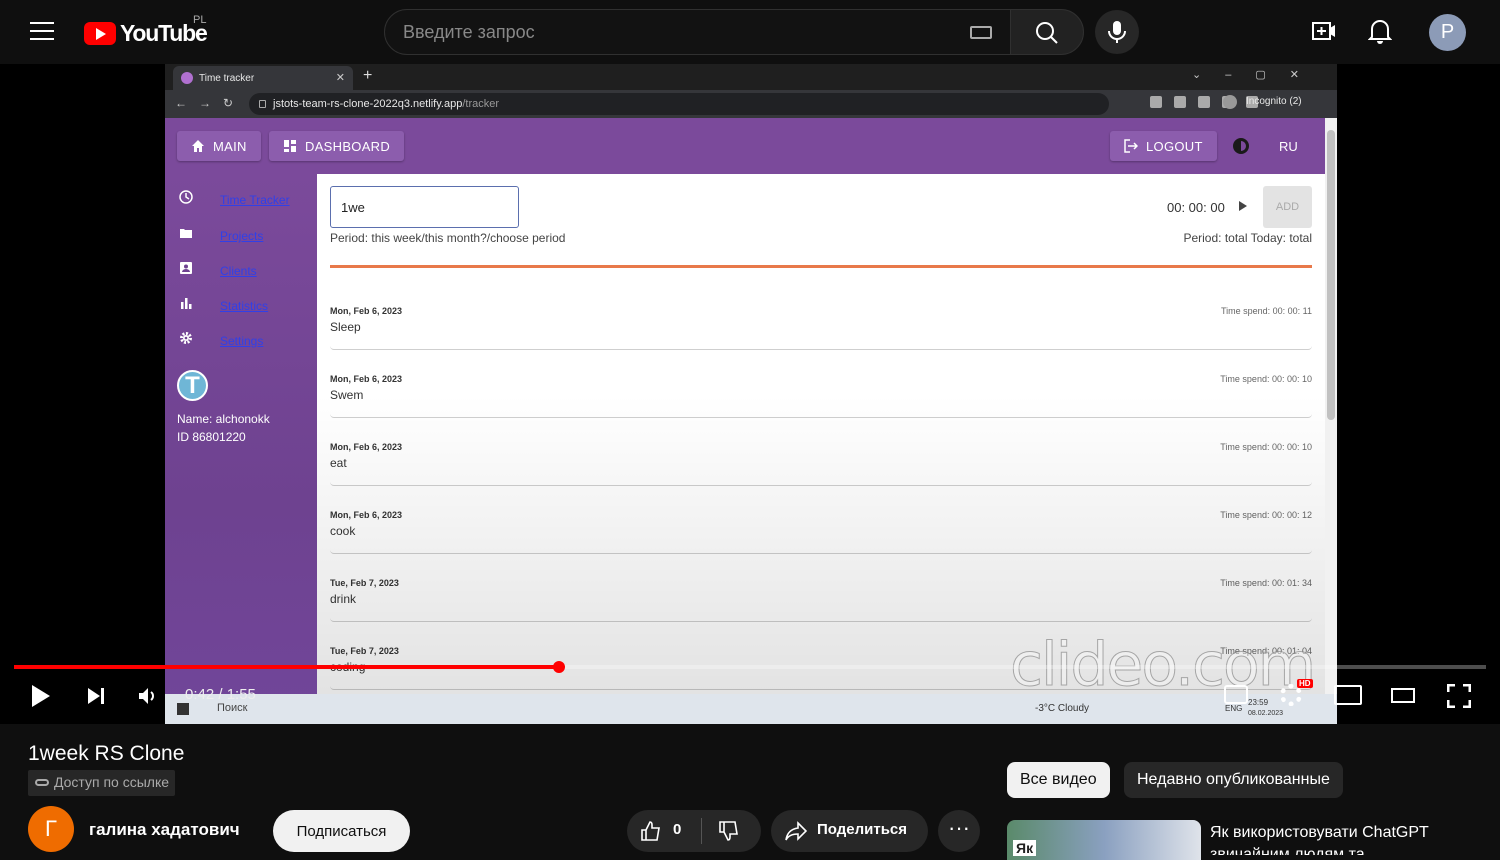 The image size is (1500, 860). I want to click on sidebar-link-projects: Projects, so click(241, 236).